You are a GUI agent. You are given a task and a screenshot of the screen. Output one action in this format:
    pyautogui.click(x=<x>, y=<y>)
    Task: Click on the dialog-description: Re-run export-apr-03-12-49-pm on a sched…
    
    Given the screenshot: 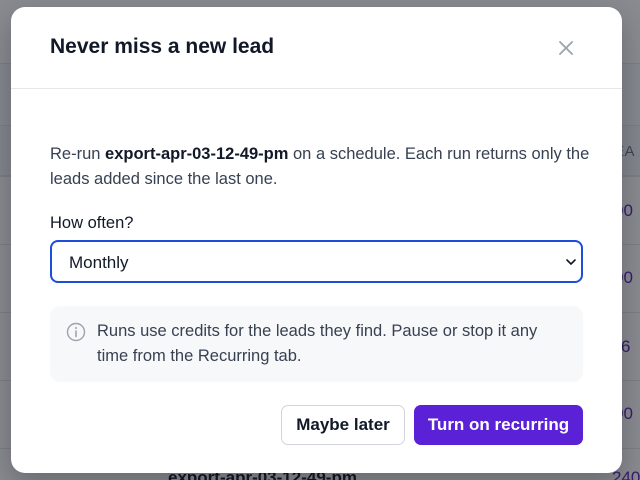 What is the action you would take?
    pyautogui.click(x=320, y=167)
    